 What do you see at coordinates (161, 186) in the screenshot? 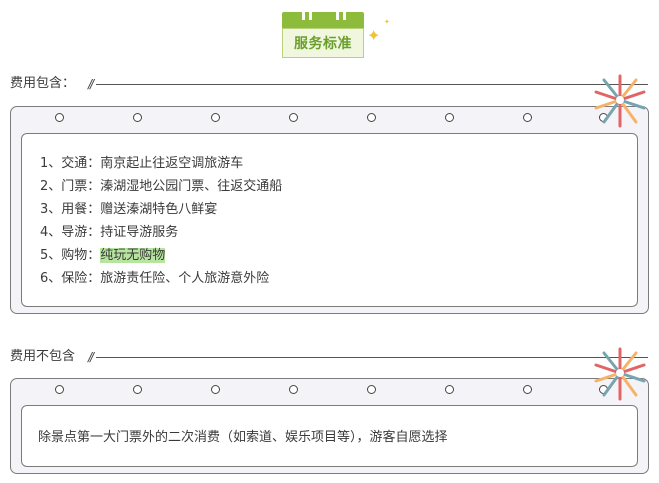
I see `list-item: 2、门票：溱湖湿地公园门票、往返交通船` at bounding box center [161, 186].